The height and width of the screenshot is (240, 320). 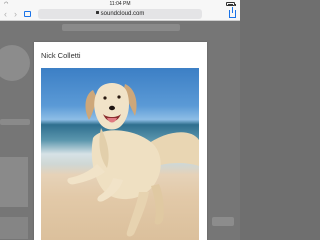 What do you see at coordinates (15, 14) in the screenshot?
I see `forward-icon: ›` at bounding box center [15, 14].